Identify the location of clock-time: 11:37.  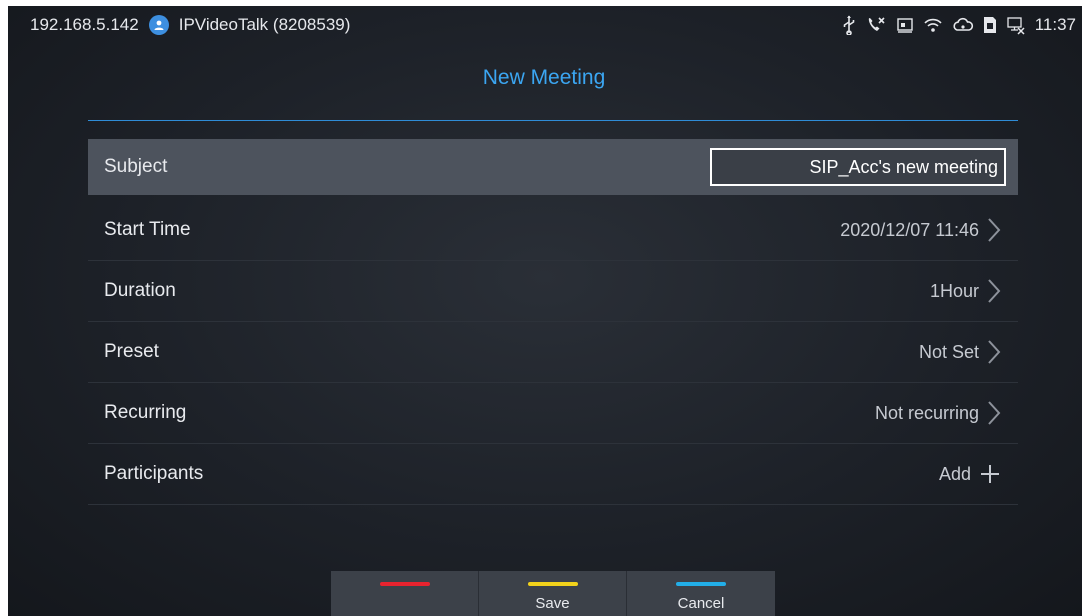
(1055, 24).